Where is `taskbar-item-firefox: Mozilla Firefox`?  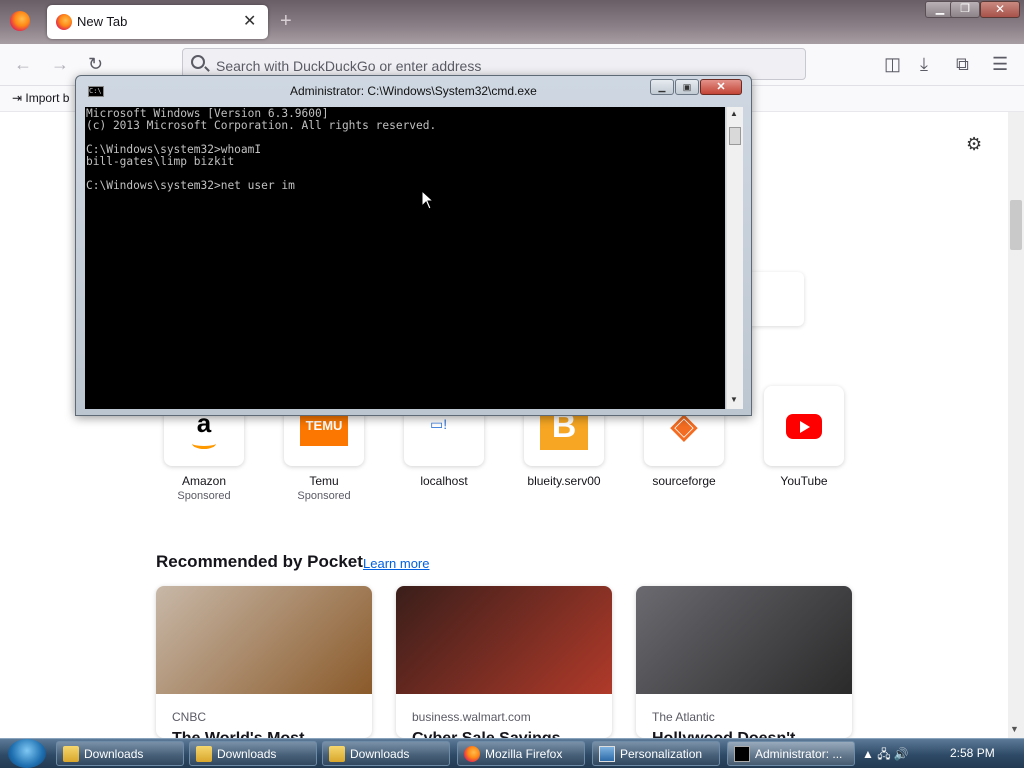 taskbar-item-firefox: Mozilla Firefox is located at coordinates (521, 753).